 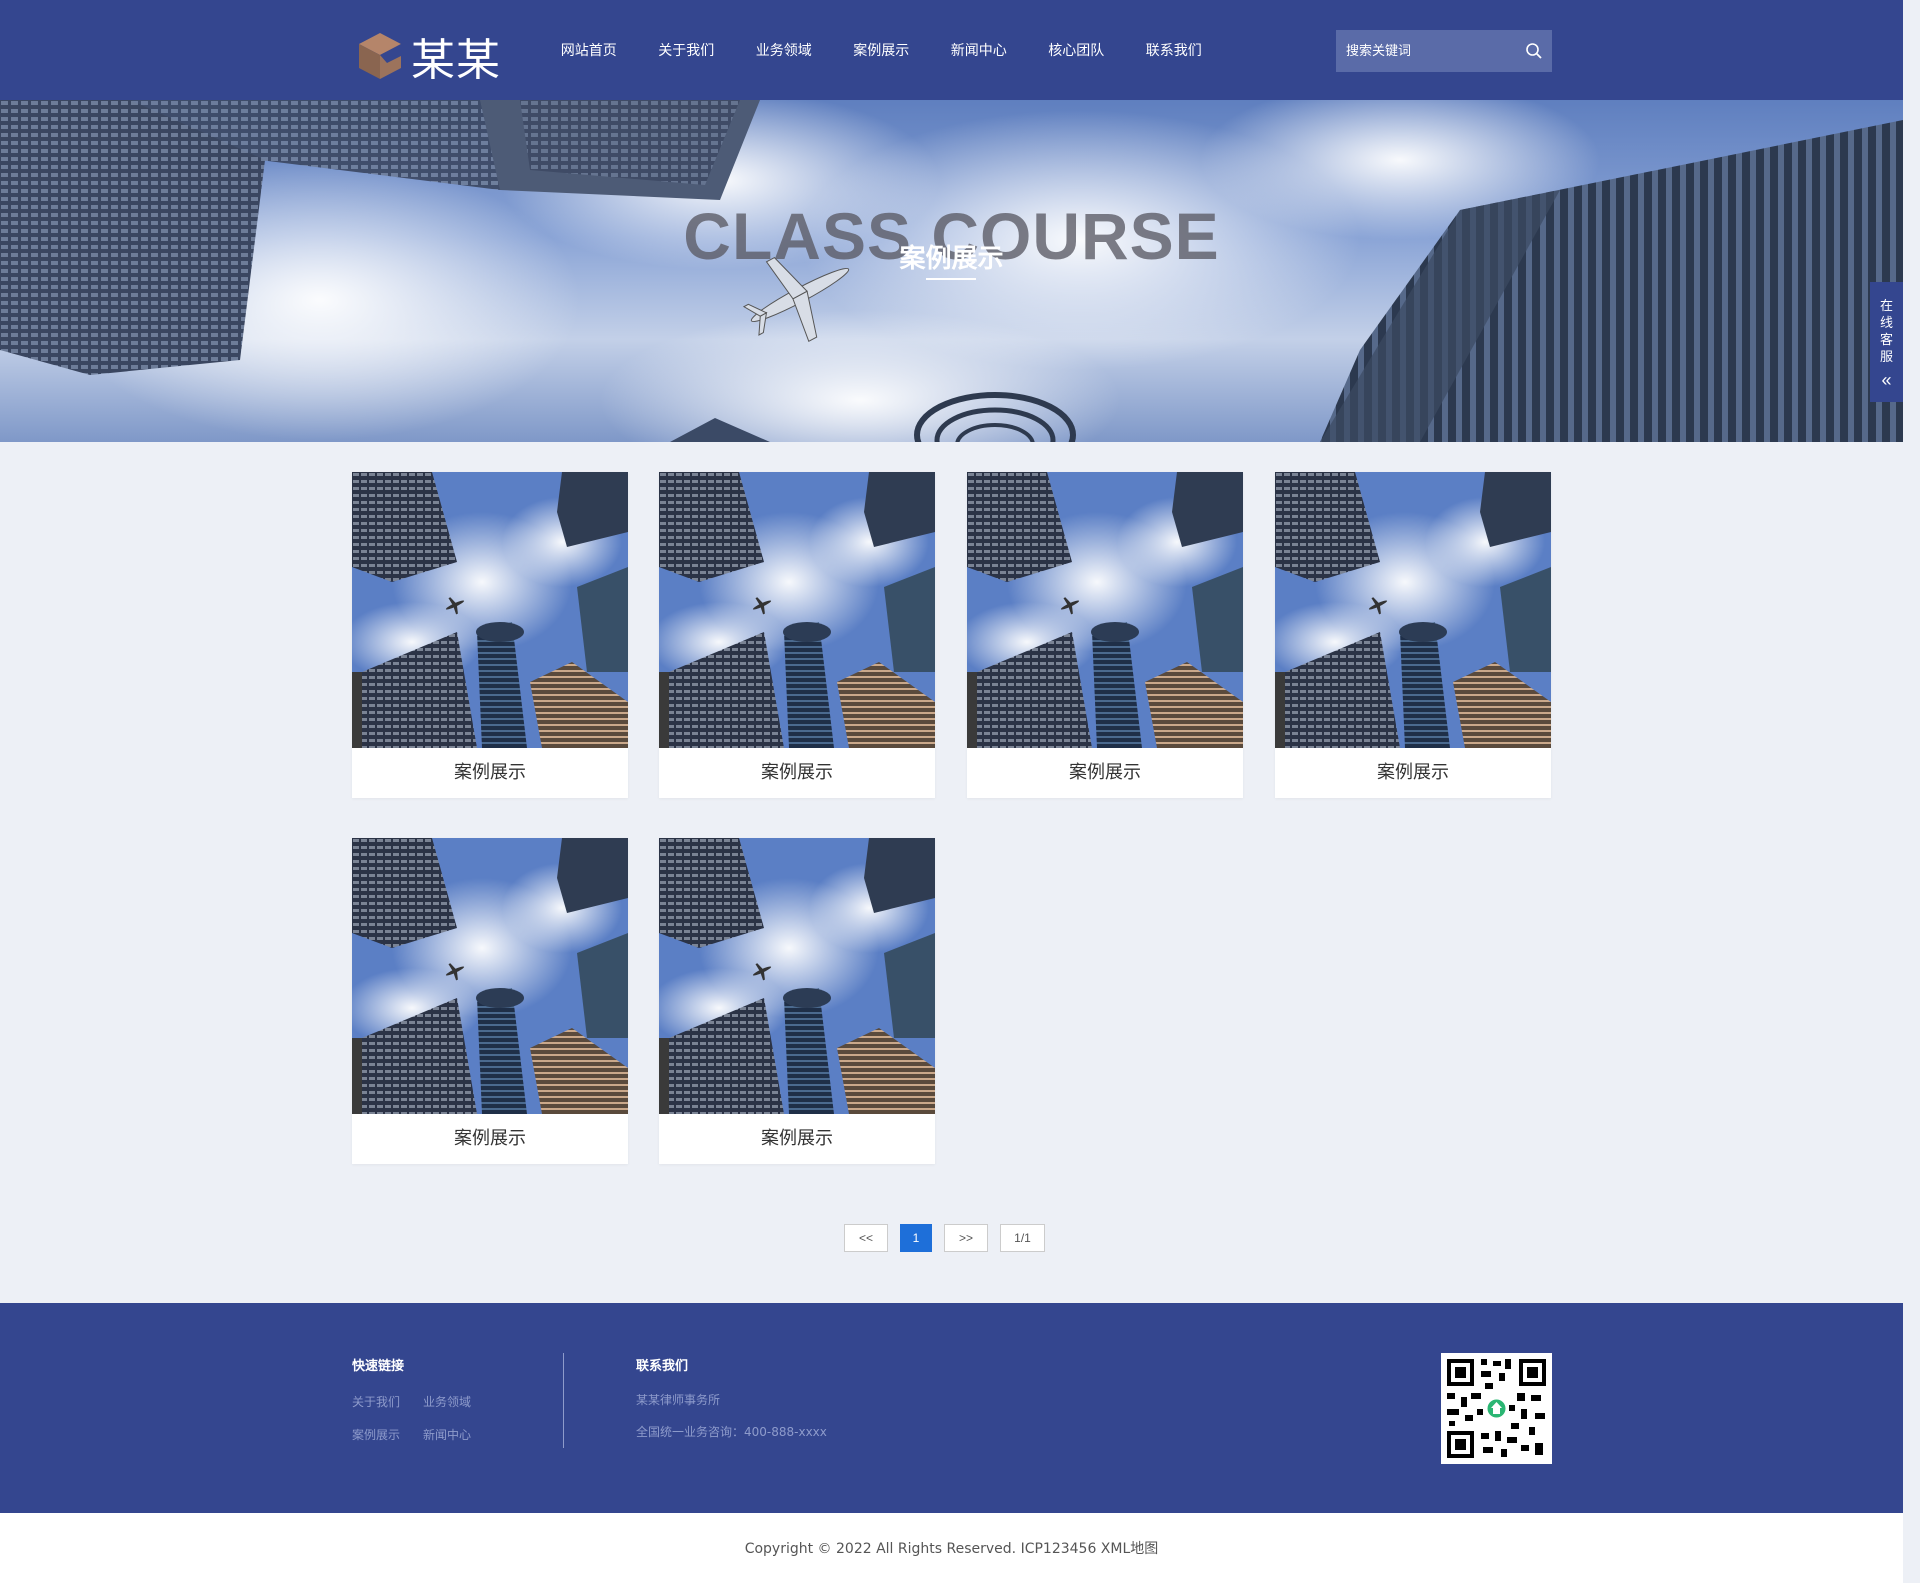 What do you see at coordinates (662, 1366) in the screenshot?
I see `contact-heading: 联系我们` at bounding box center [662, 1366].